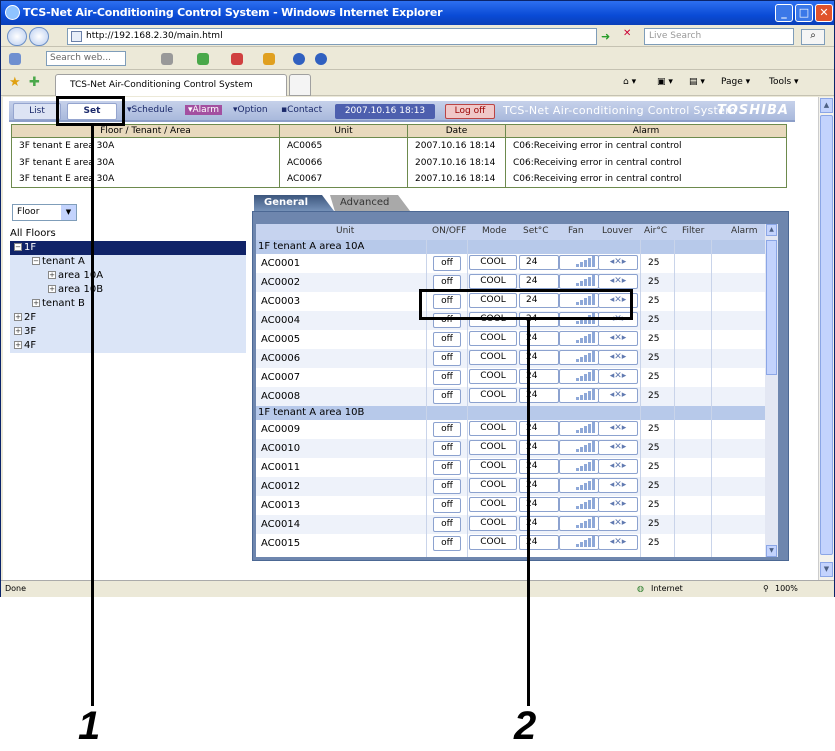 This screenshot has width=835, height=751. What do you see at coordinates (332, 36) in the screenshot?
I see `address-bar: http://192.168.2.30/main.html` at bounding box center [332, 36].